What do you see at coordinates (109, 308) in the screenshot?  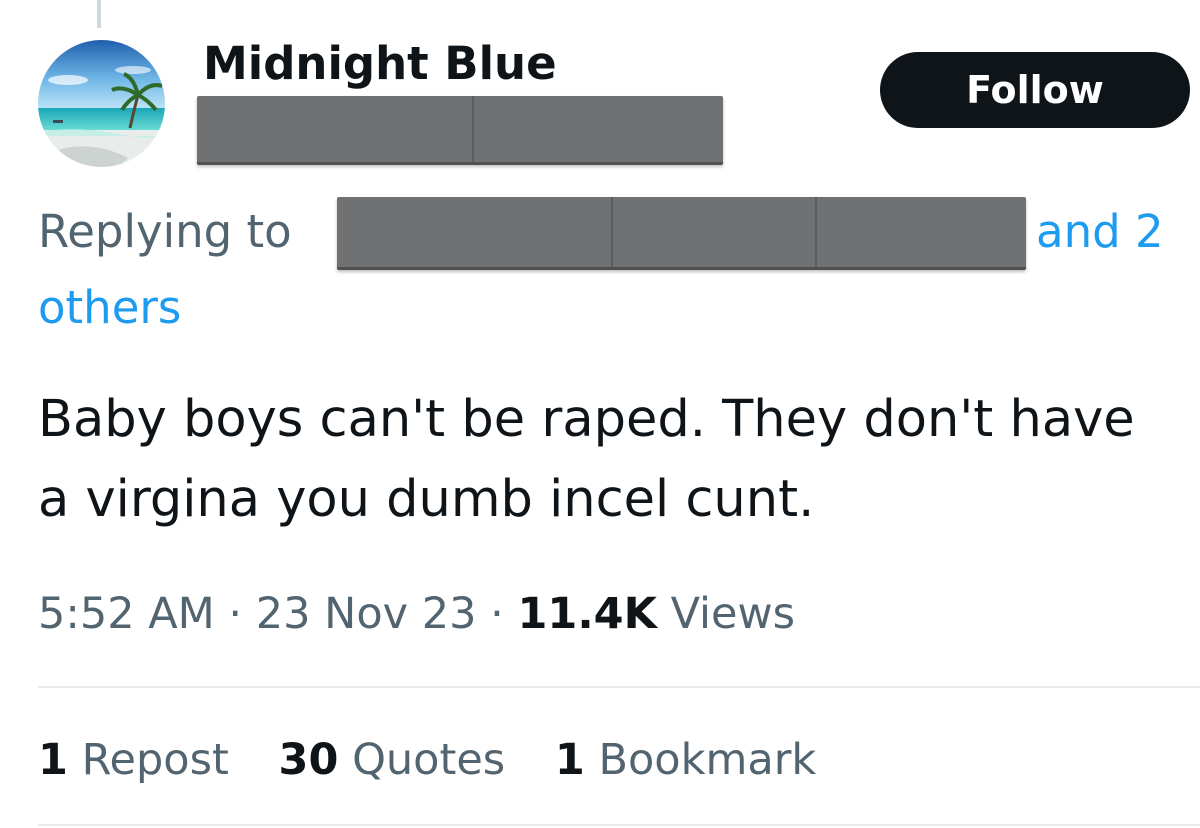 I see `reply-others-link-continued: others` at bounding box center [109, 308].